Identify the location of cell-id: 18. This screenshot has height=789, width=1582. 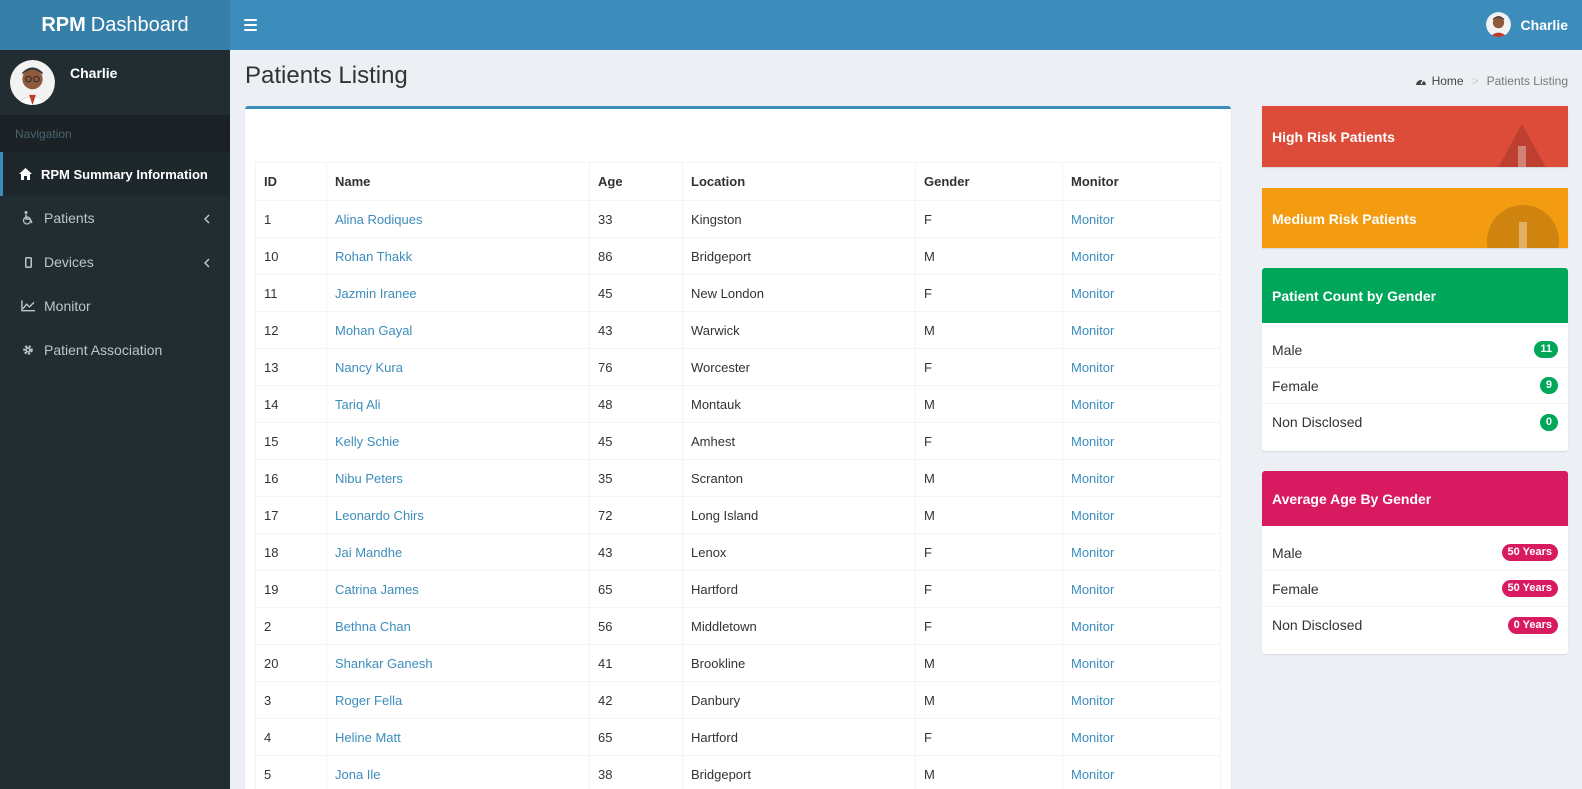
(271, 552).